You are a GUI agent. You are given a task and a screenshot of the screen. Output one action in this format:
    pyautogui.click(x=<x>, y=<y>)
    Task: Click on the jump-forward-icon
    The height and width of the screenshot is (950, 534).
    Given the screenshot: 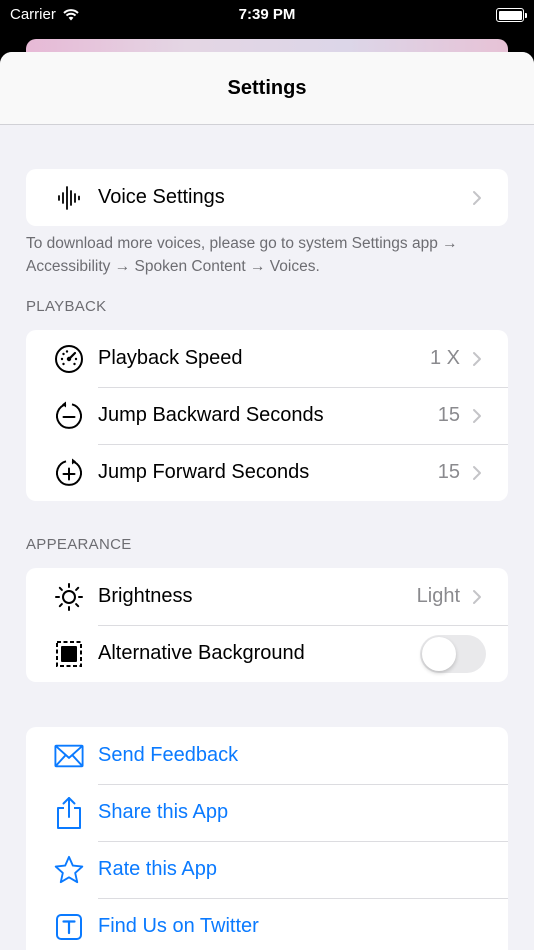 What is the action you would take?
    pyautogui.click(x=69, y=473)
    